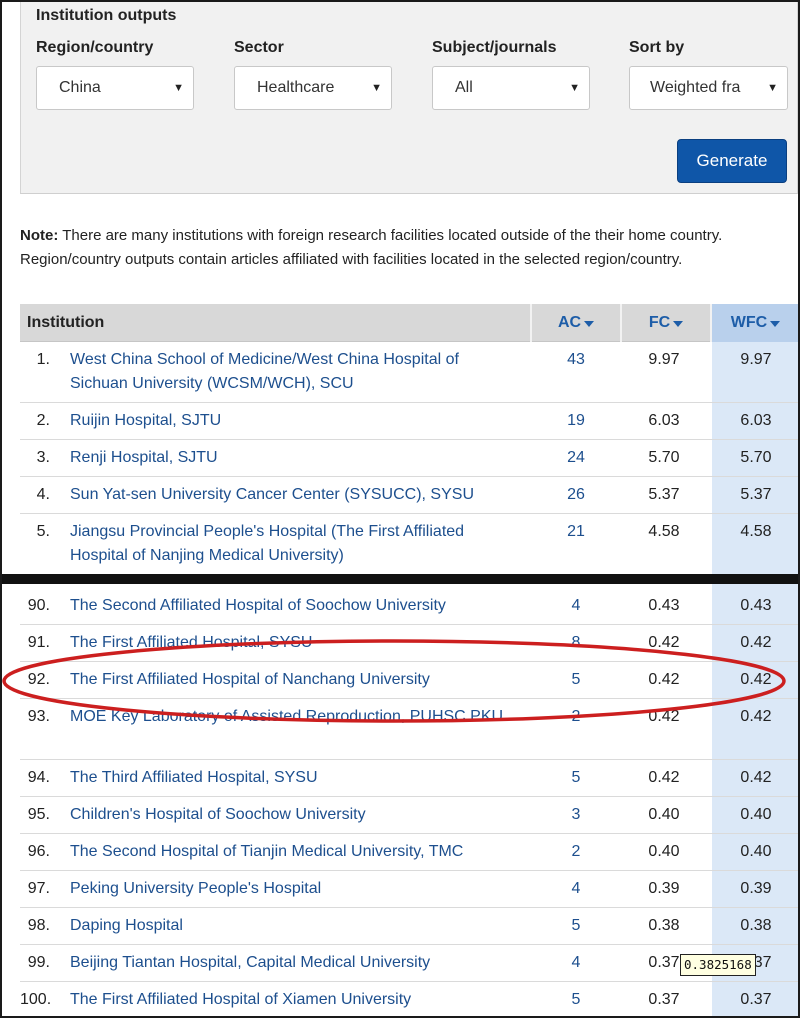 The width and height of the screenshot is (800, 1018). What do you see at coordinates (38, 716) in the screenshot?
I see `row-rank: 93.` at bounding box center [38, 716].